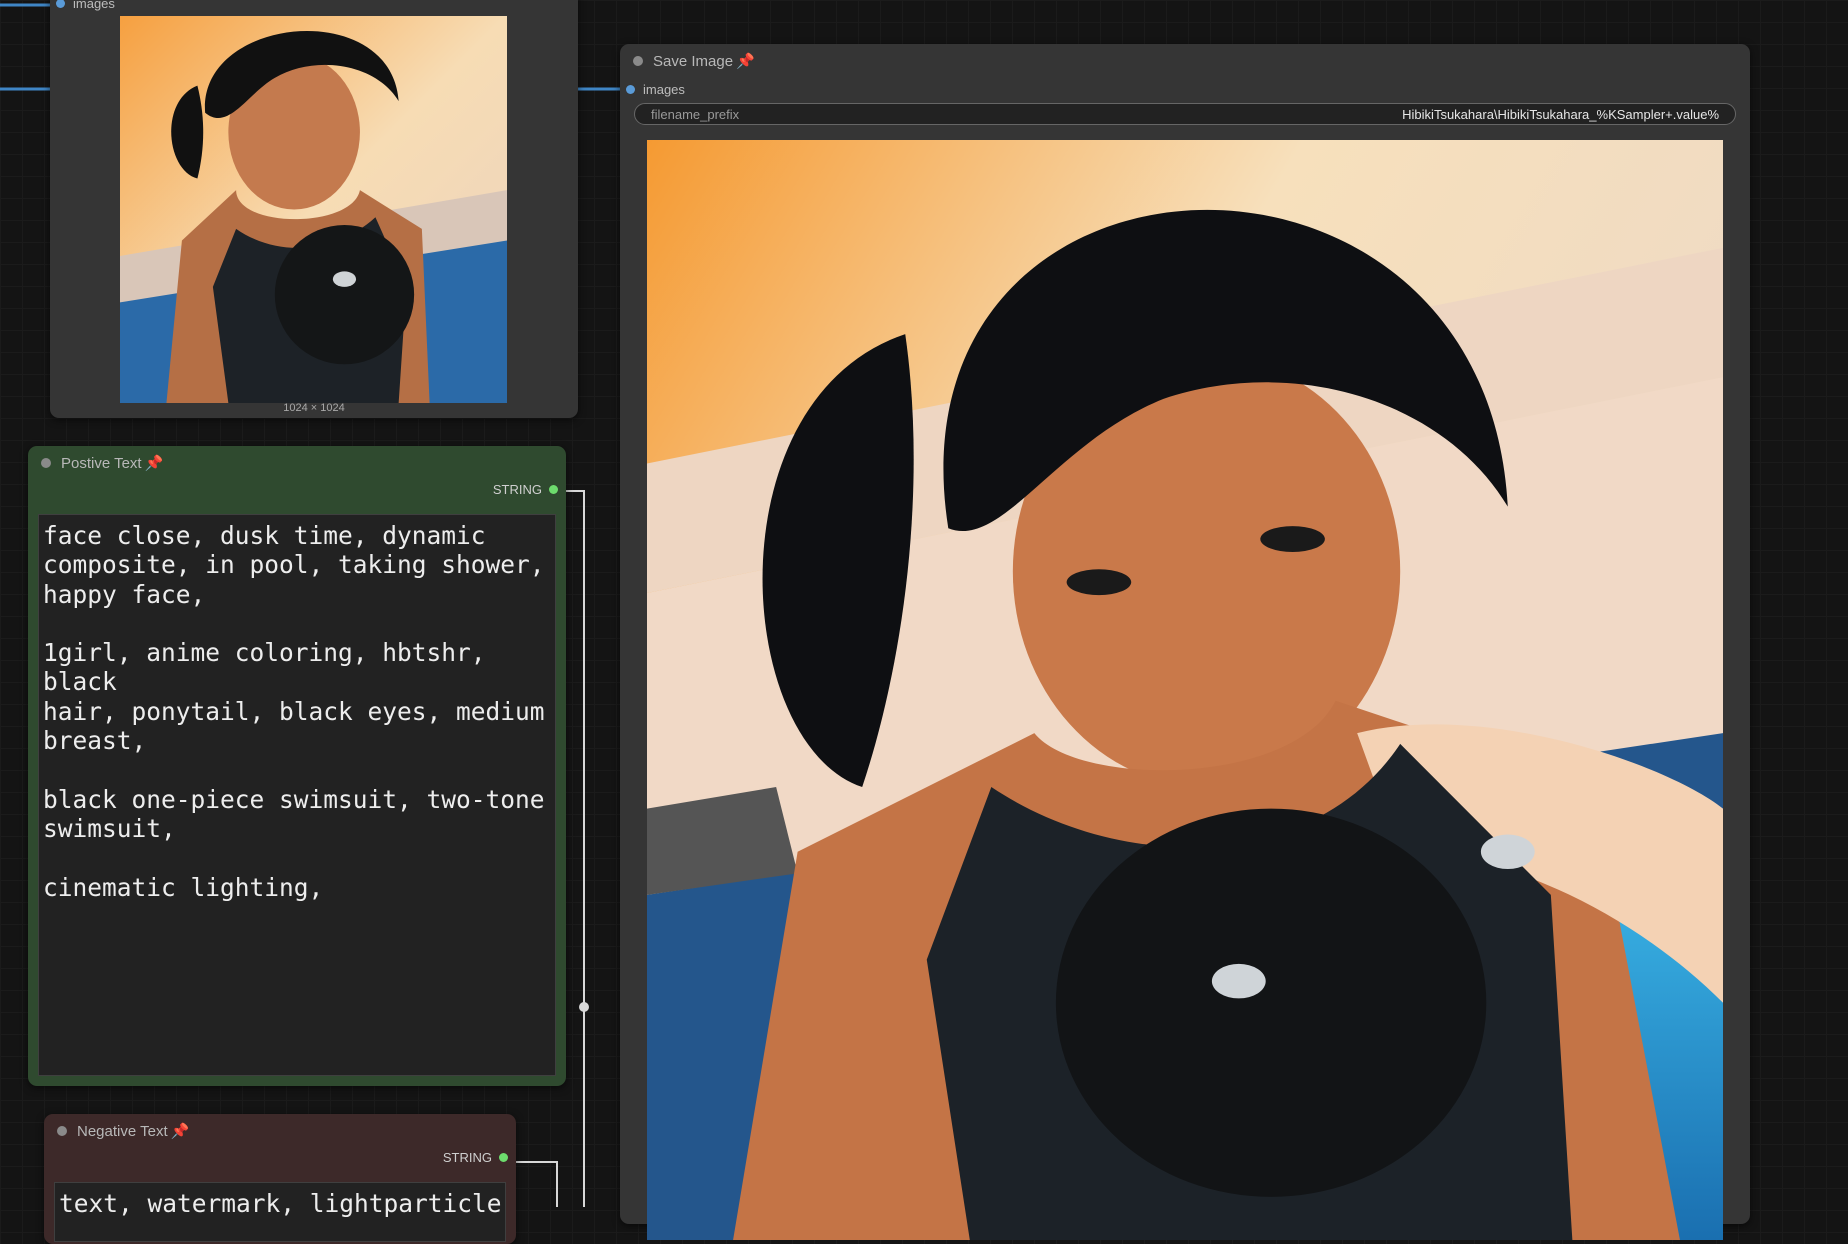 The width and height of the screenshot is (1848, 1244). Describe the element at coordinates (314, 408) in the screenshot. I see `image-size-label: 1024 × 1024` at that location.